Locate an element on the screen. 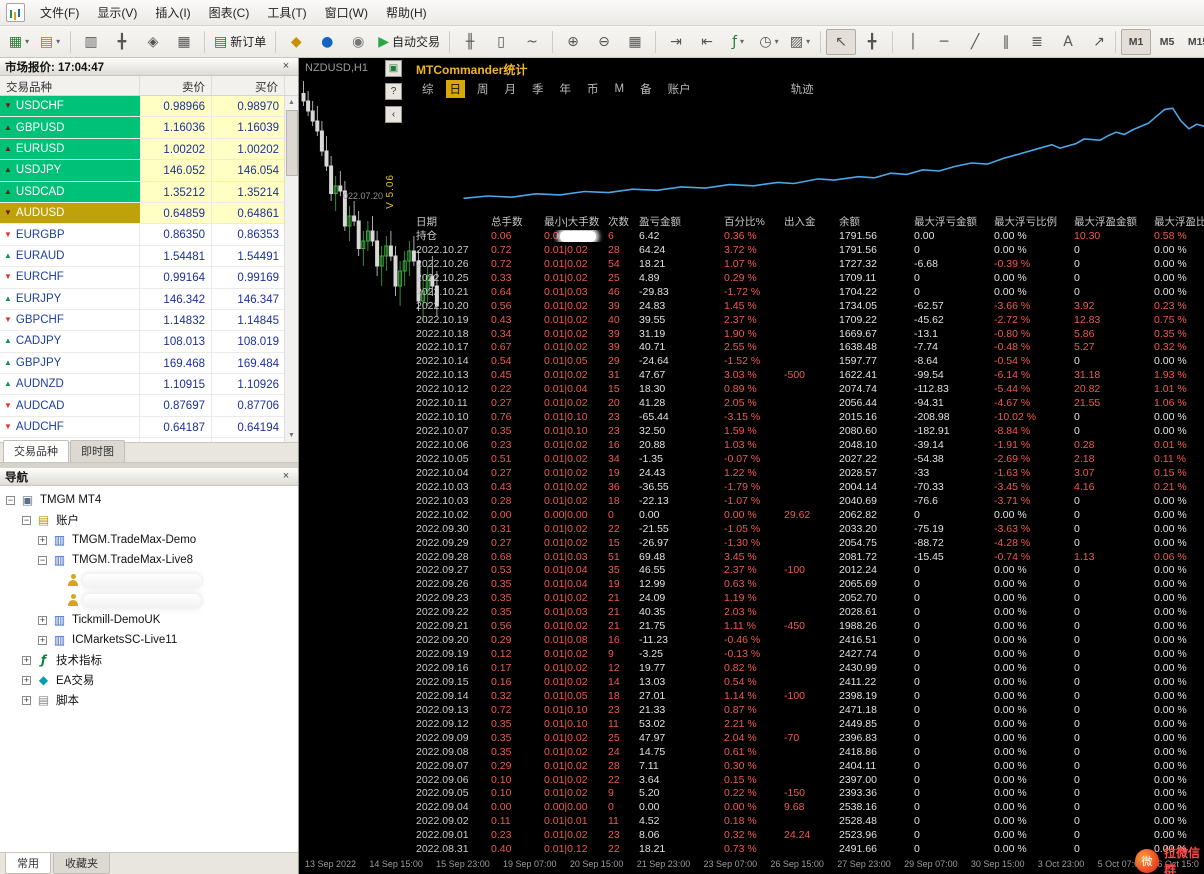 This screenshot has width=1204, height=874. templates-button: ▨ ▾ is located at coordinates (800, 42).